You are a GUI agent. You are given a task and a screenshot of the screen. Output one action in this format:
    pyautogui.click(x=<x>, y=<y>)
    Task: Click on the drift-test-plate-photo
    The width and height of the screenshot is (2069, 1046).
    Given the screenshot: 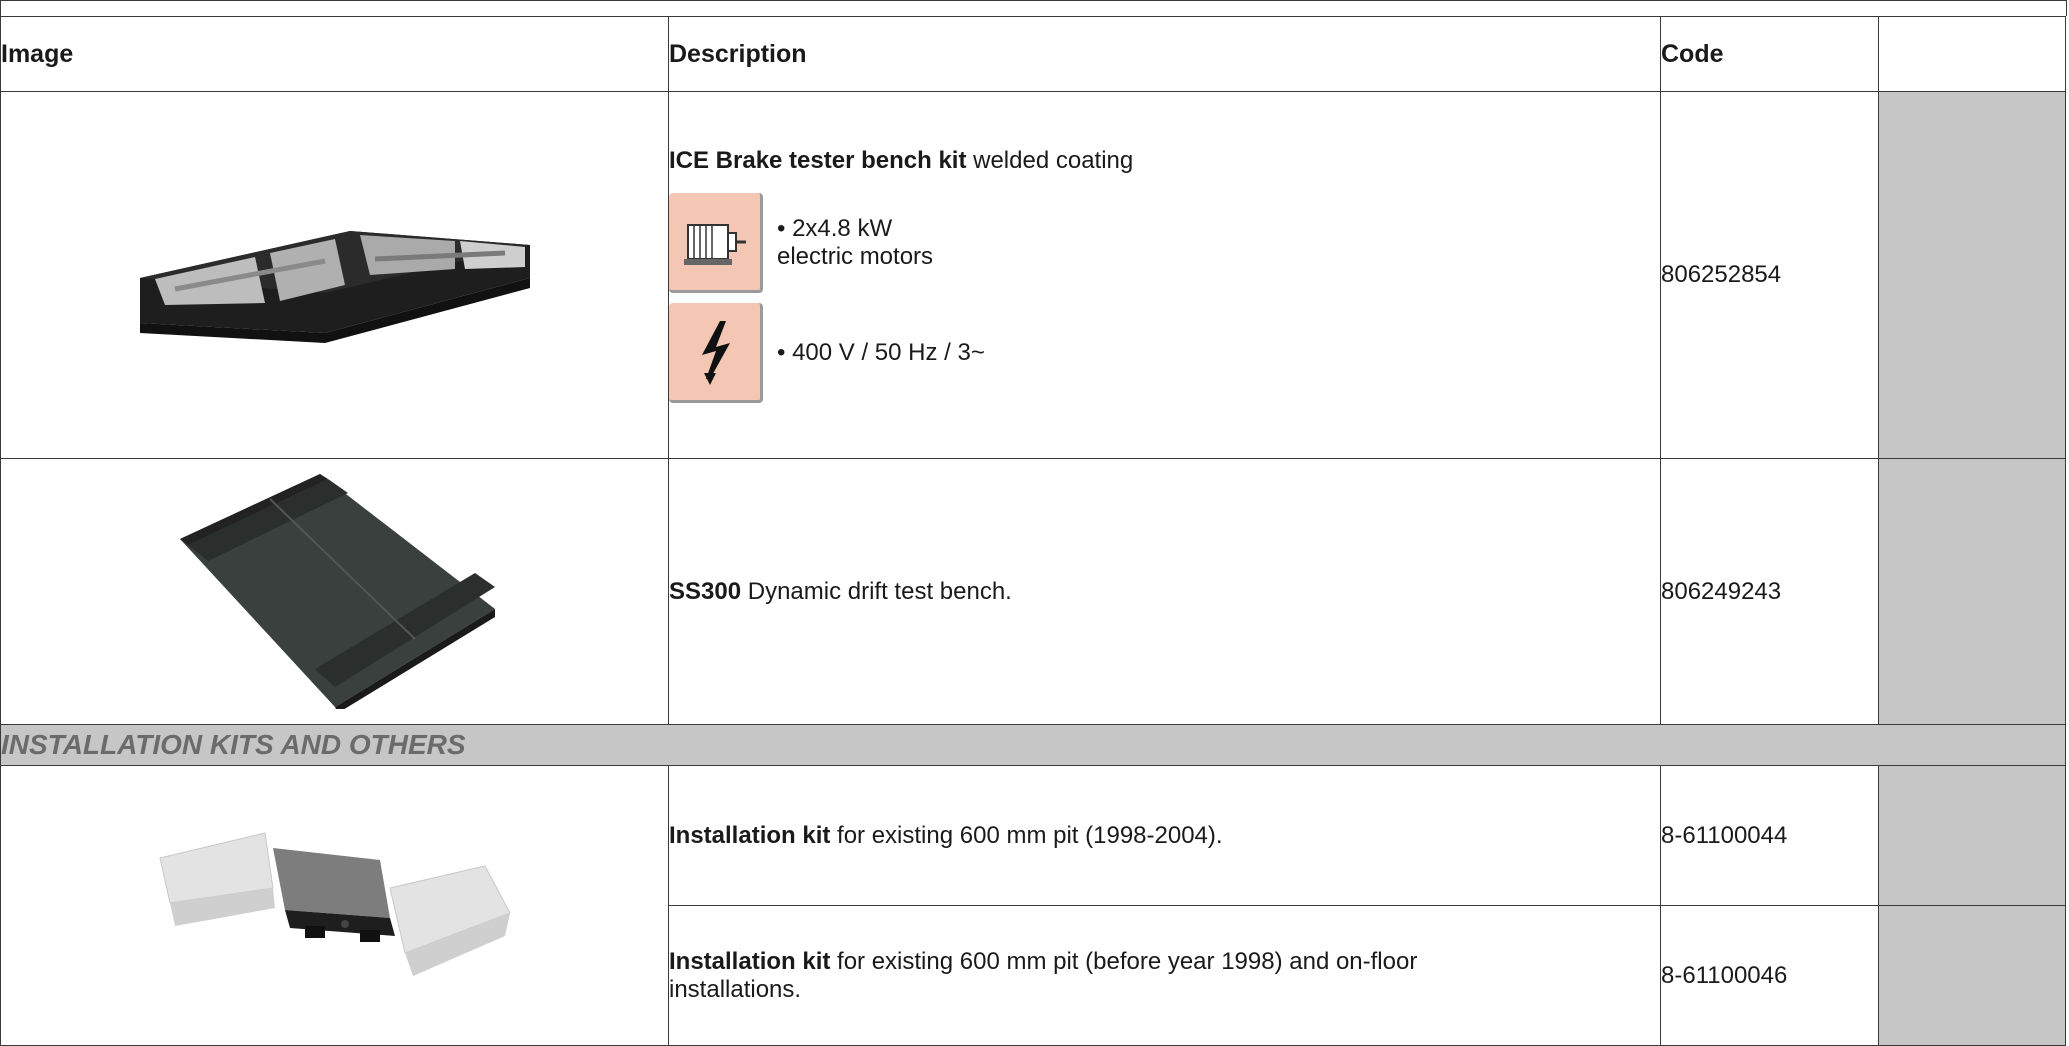 What is the action you would take?
    pyautogui.click(x=337, y=593)
    